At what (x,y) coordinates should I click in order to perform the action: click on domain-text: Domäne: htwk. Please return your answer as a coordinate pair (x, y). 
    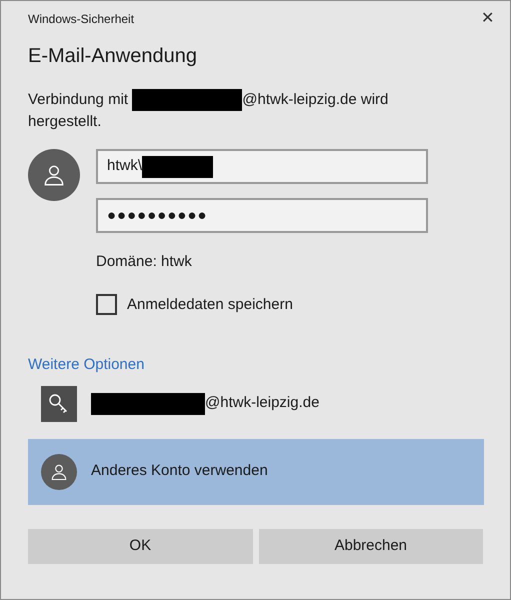
    Looking at the image, I should click on (144, 262).